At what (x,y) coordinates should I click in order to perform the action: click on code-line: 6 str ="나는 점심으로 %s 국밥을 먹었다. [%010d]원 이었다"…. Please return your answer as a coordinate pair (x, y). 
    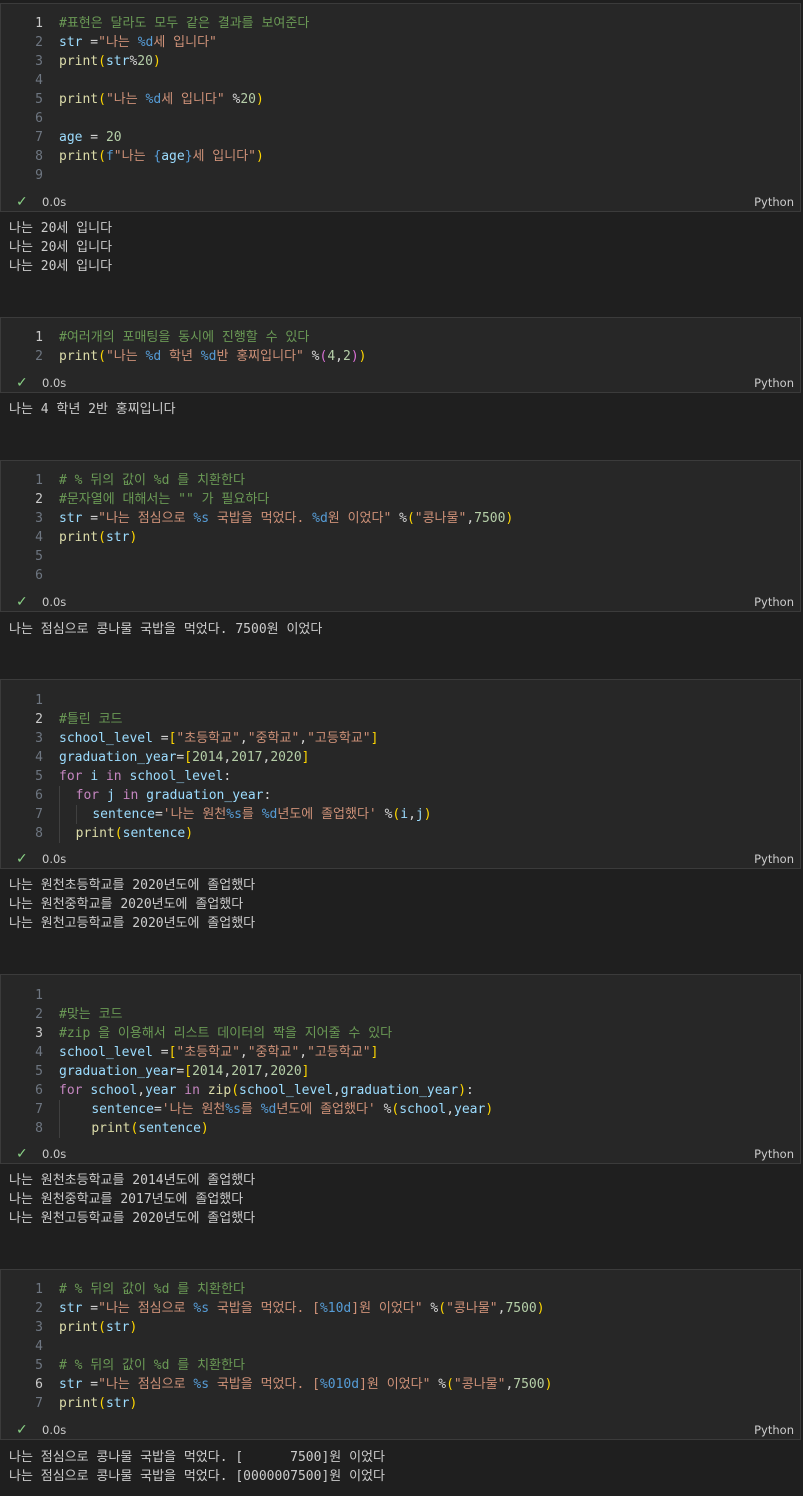
    Looking at the image, I should click on (276, 1384).